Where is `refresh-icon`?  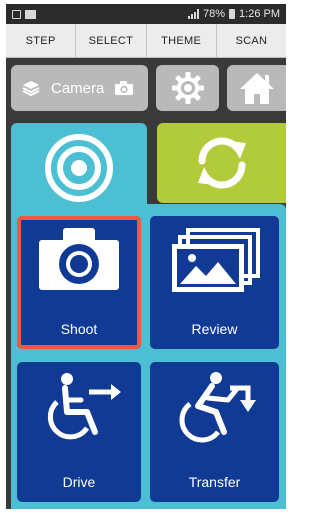 refresh-icon is located at coordinates (221, 163).